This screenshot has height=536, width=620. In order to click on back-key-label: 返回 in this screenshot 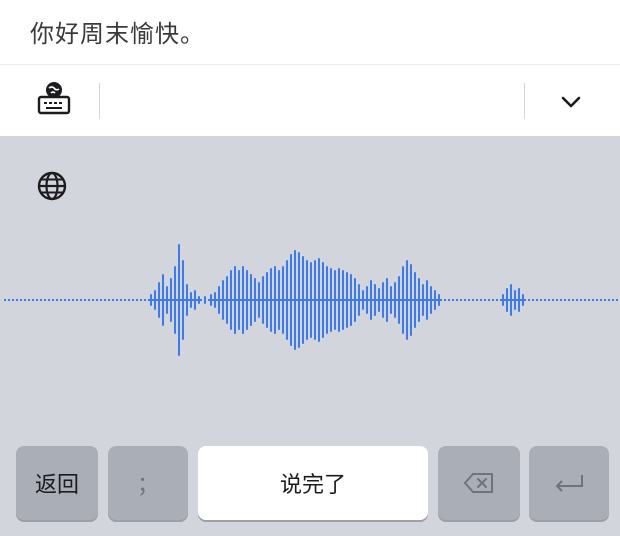, I will do `click(56, 485)`.